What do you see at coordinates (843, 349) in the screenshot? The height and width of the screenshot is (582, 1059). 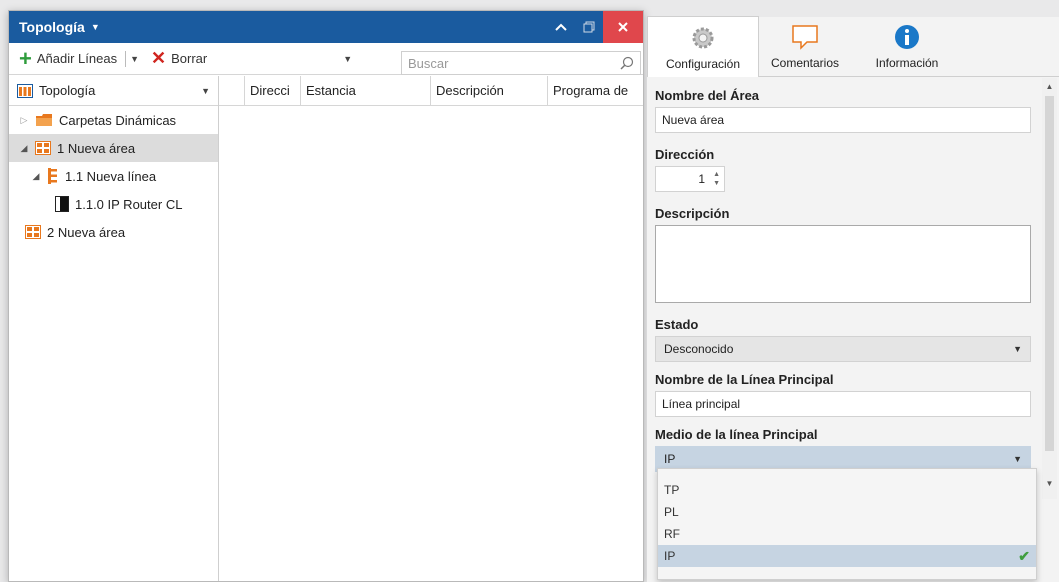 I see `state-select: Desconocido ▼` at bounding box center [843, 349].